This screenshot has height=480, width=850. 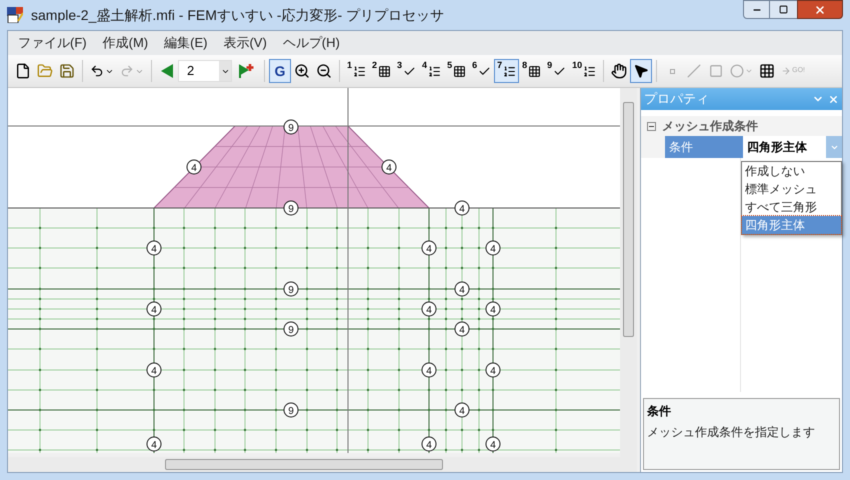 I want to click on step-tool-button: 4, so click(x=431, y=71).